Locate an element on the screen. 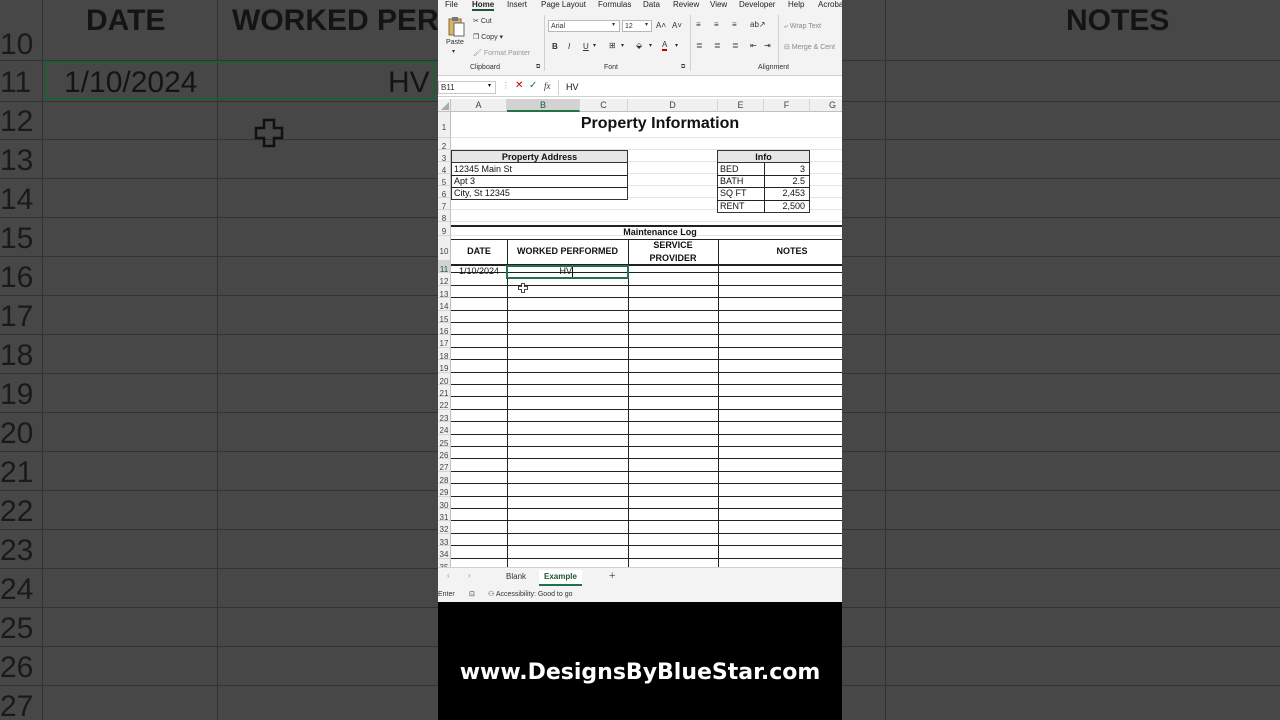 The image size is (1280, 720). paste-icon is located at coordinates (456, 27).